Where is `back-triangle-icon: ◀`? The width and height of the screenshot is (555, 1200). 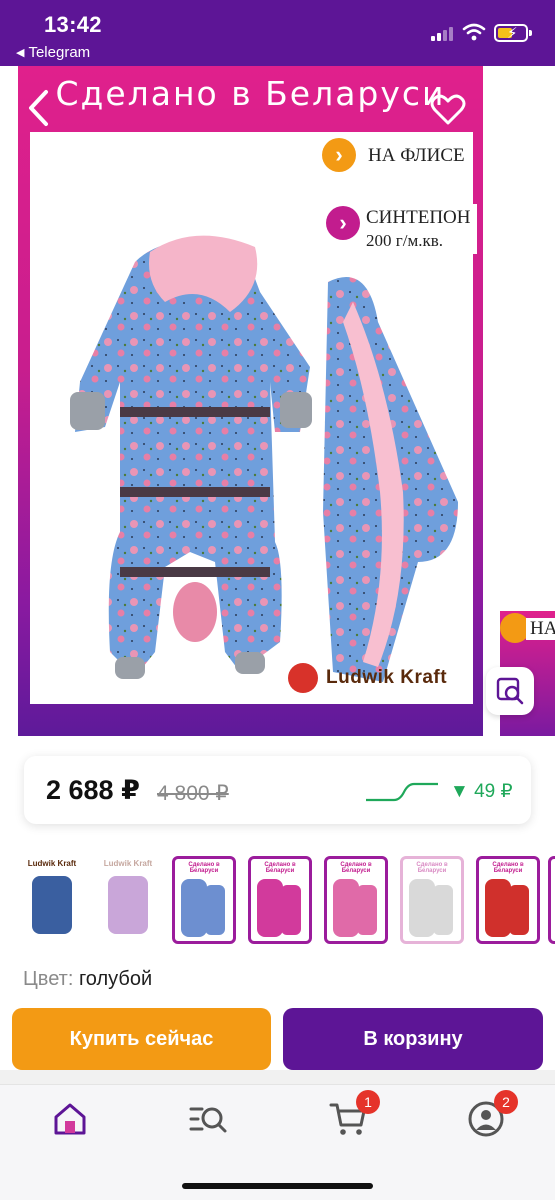
back-triangle-icon: ◀ is located at coordinates (20, 53).